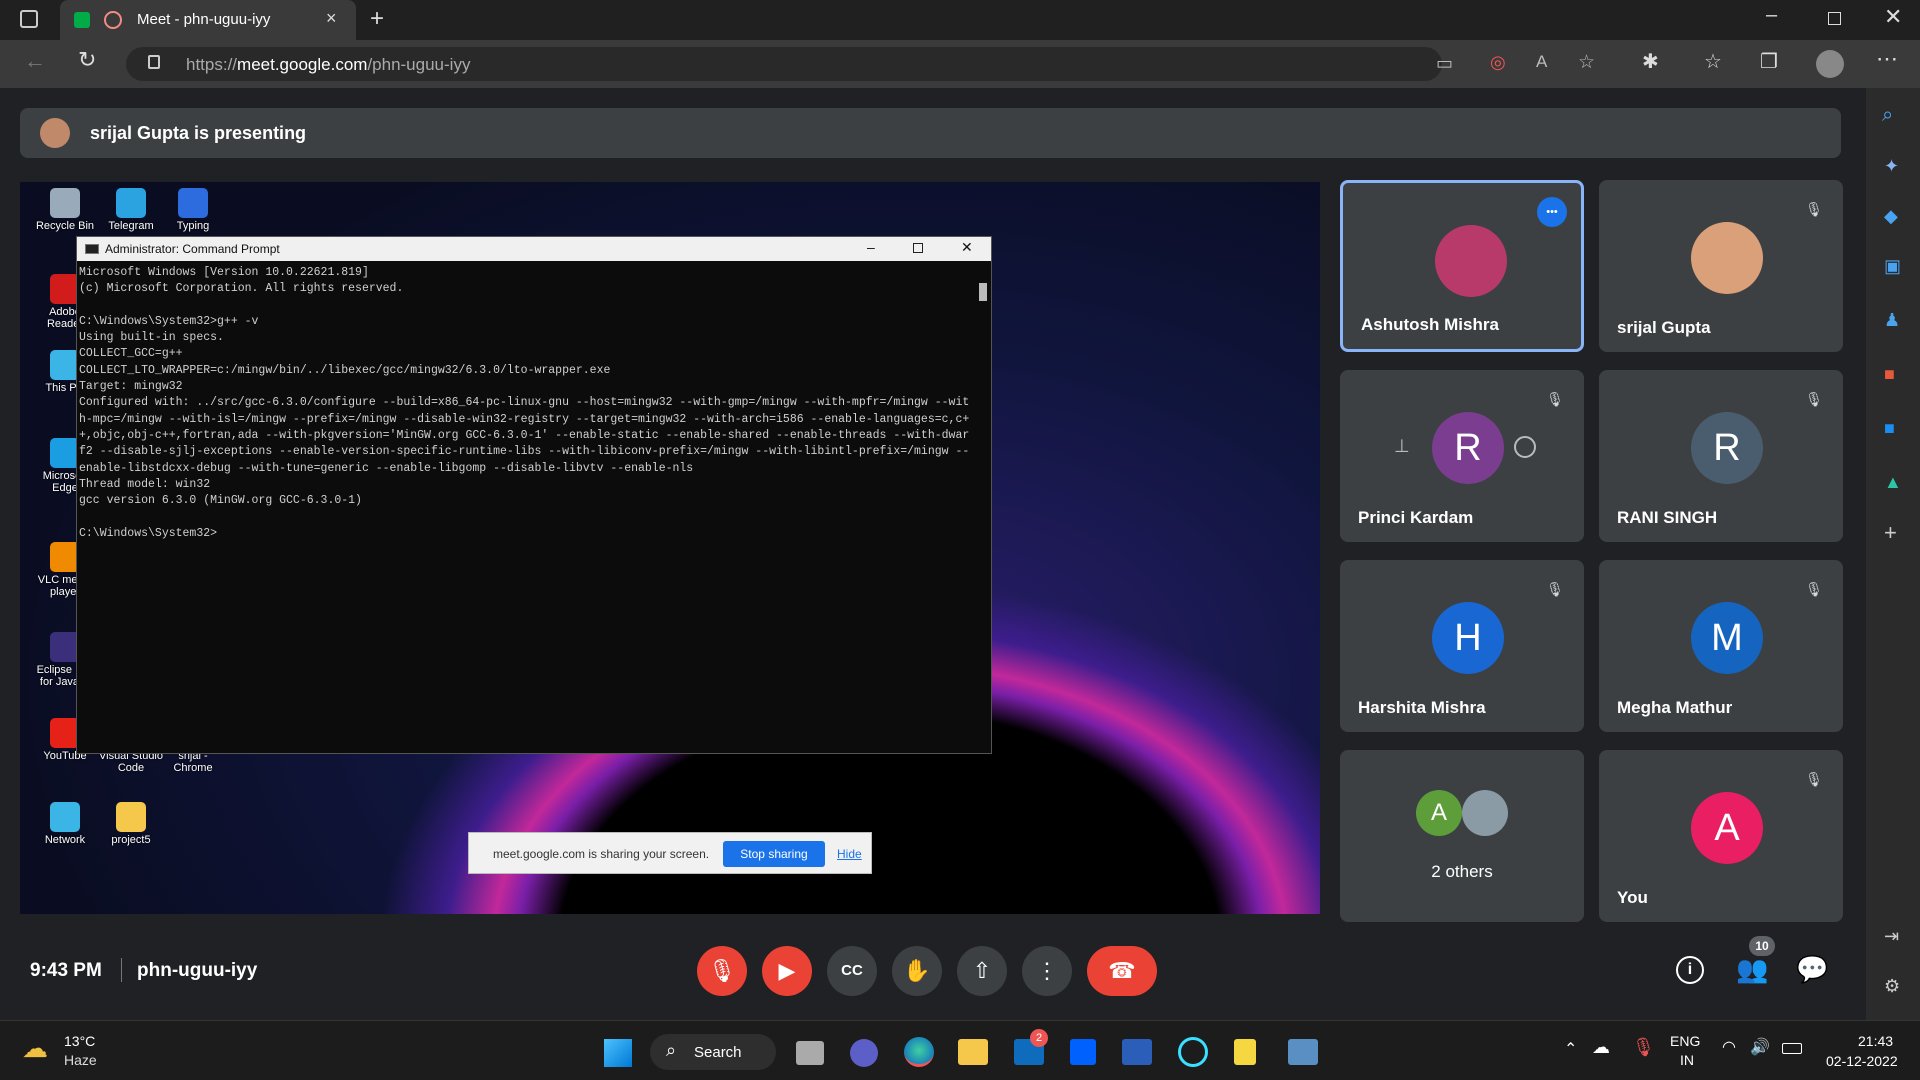  Describe the element at coordinates (1552, 212) in the screenshot. I see `more-options-icon: •••` at that location.